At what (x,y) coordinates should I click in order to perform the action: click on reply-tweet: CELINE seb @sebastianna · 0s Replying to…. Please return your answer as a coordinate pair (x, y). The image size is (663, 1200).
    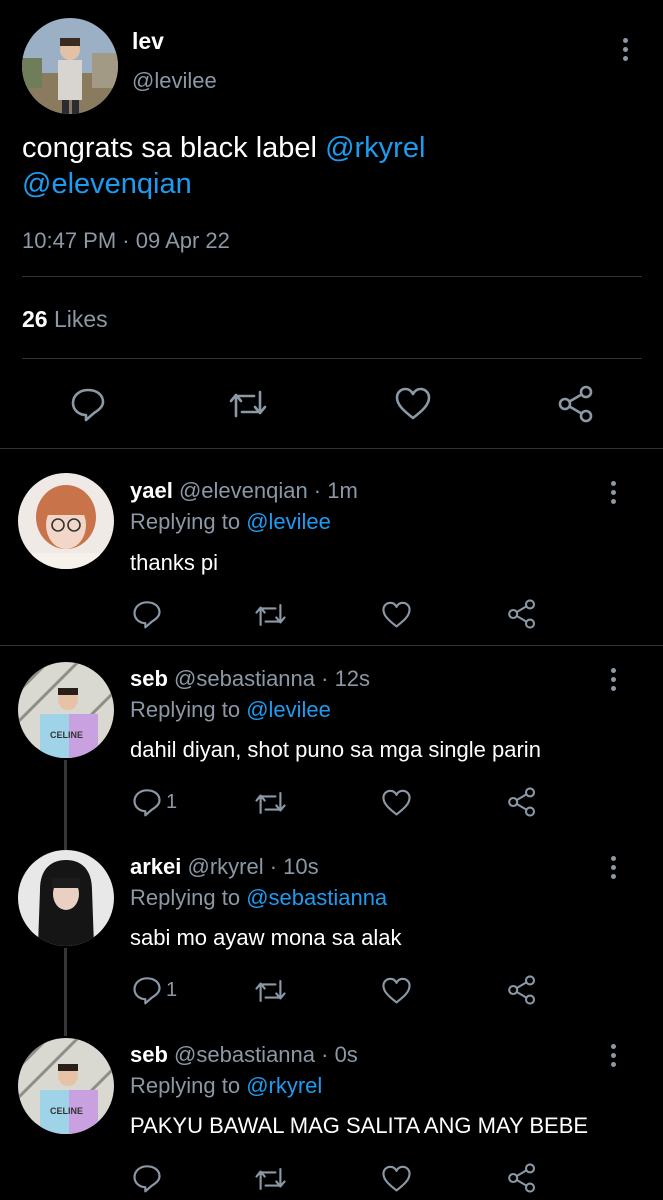
    Looking at the image, I should click on (331, 1111).